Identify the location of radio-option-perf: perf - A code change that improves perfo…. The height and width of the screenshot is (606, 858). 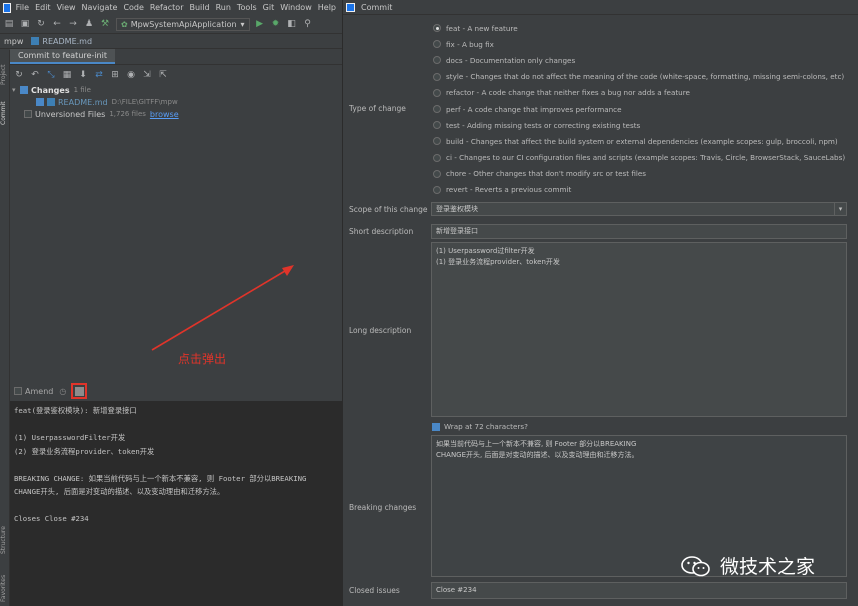
(643, 109).